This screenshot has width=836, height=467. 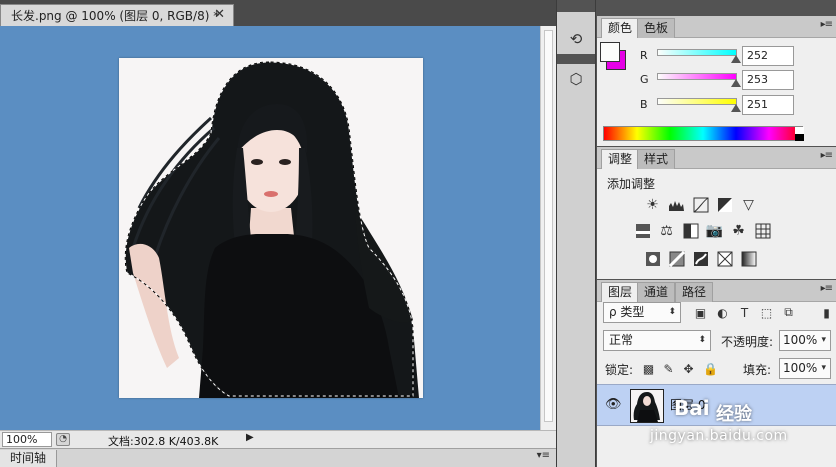 What do you see at coordinates (648, 368) in the screenshot?
I see `lock-transparent-icon: ▩` at bounding box center [648, 368].